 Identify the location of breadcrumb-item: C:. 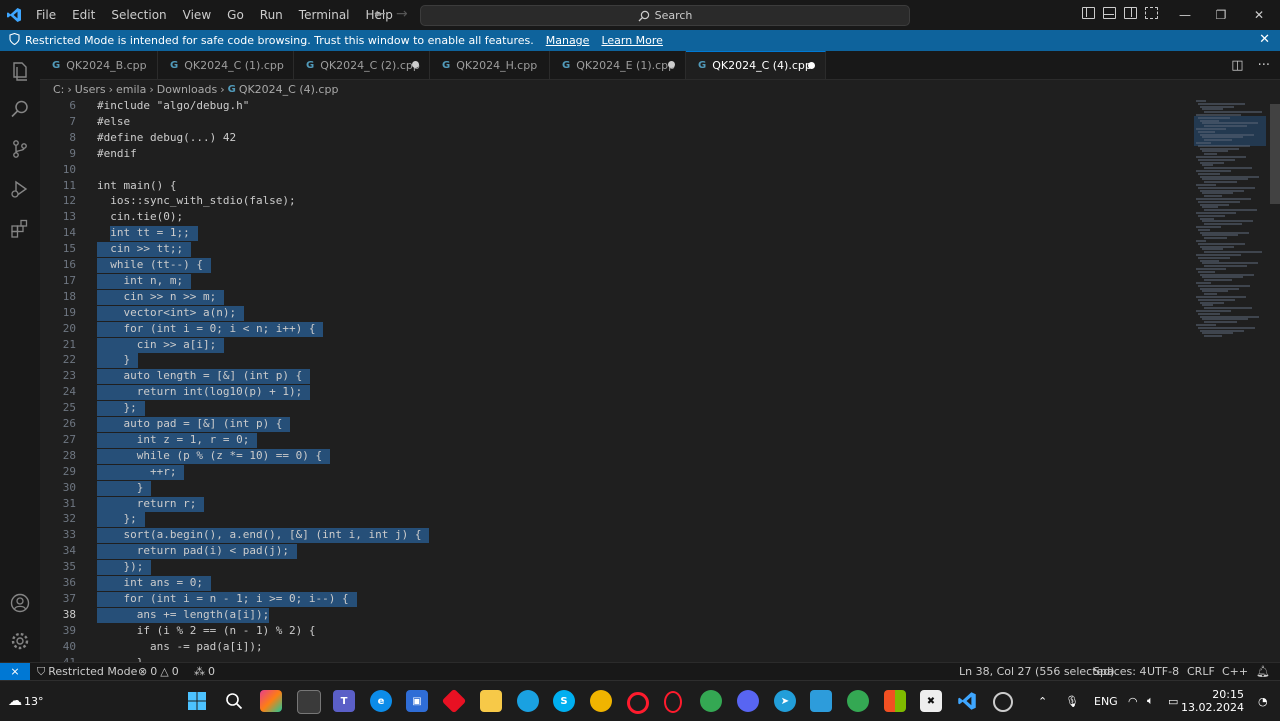
(58, 89).